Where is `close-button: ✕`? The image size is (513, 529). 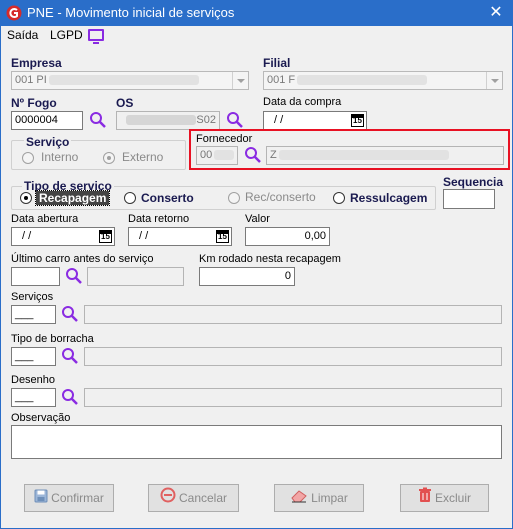
close-button: ✕ is located at coordinates (496, 13).